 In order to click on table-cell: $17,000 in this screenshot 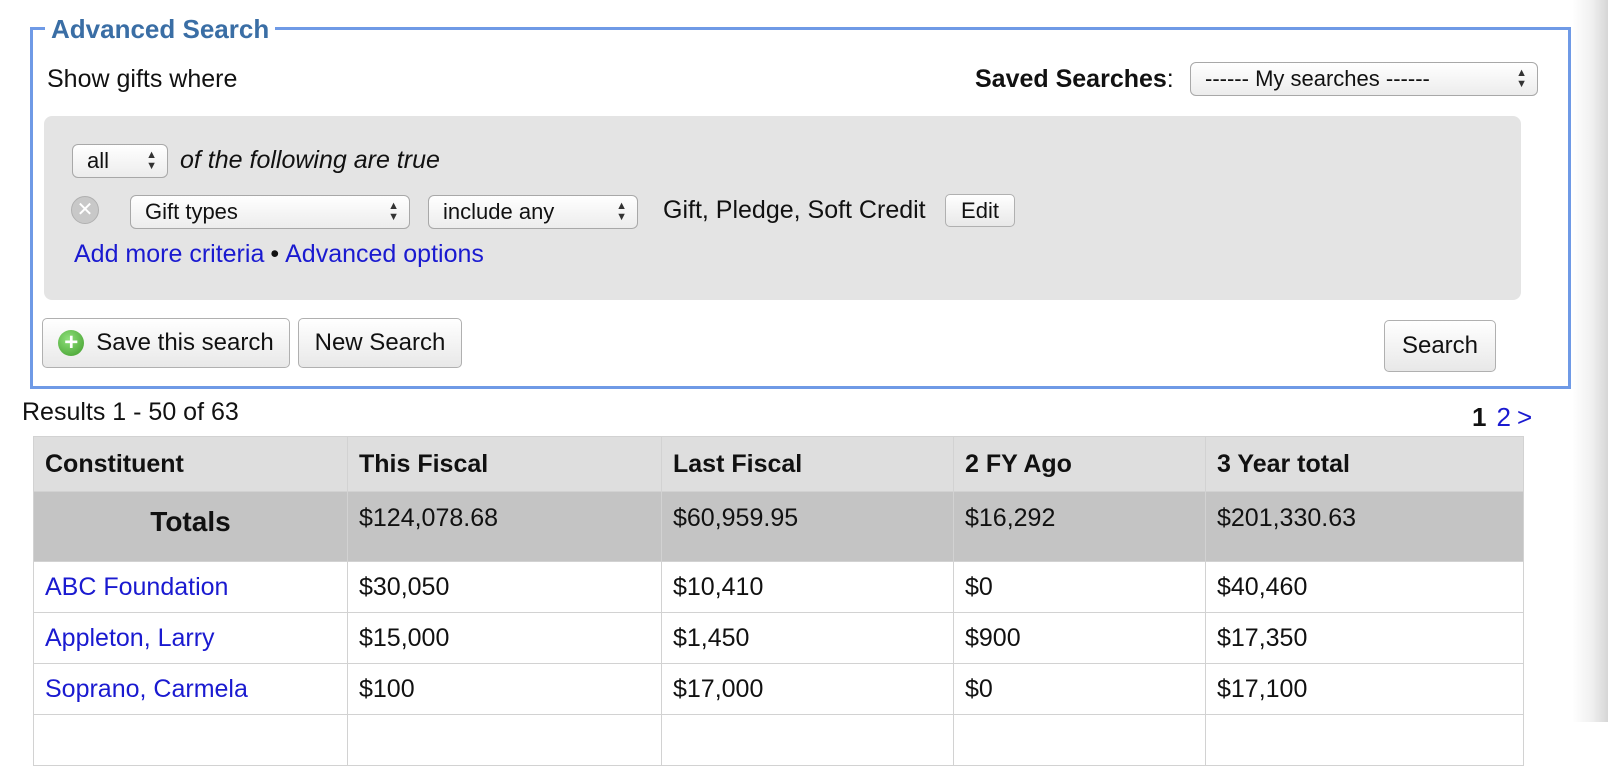, I will do `click(807, 689)`.